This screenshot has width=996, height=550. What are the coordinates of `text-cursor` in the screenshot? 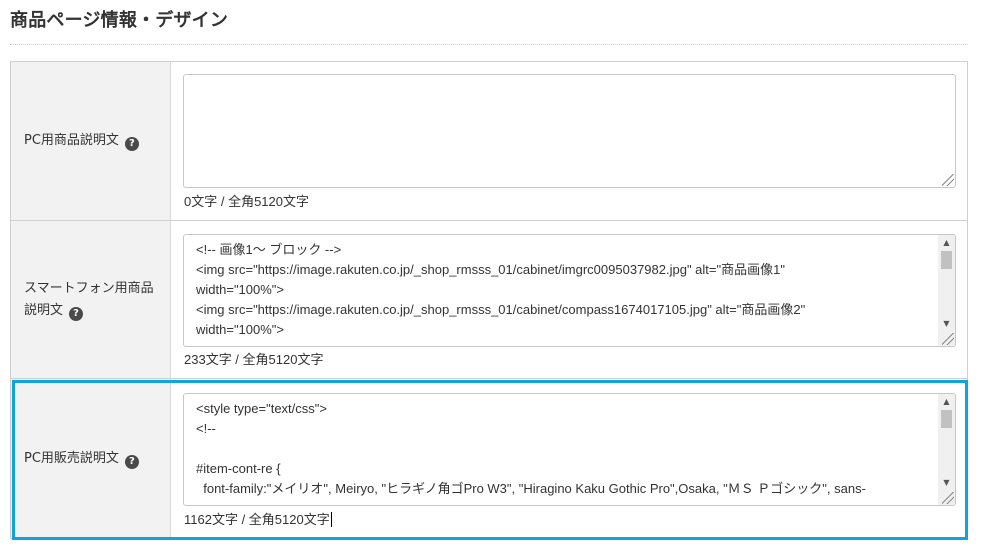 It's located at (331, 519).